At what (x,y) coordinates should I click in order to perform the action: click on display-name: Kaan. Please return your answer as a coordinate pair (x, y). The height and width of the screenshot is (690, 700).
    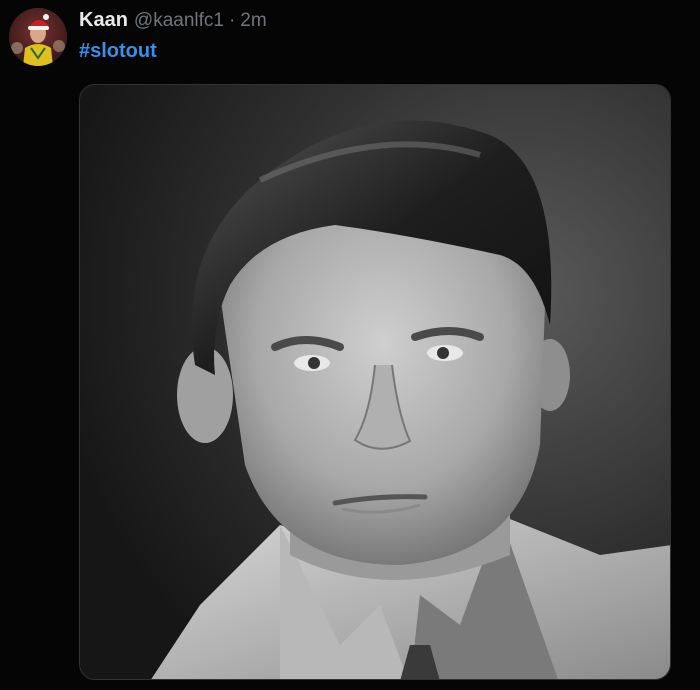
    Looking at the image, I should click on (103, 20).